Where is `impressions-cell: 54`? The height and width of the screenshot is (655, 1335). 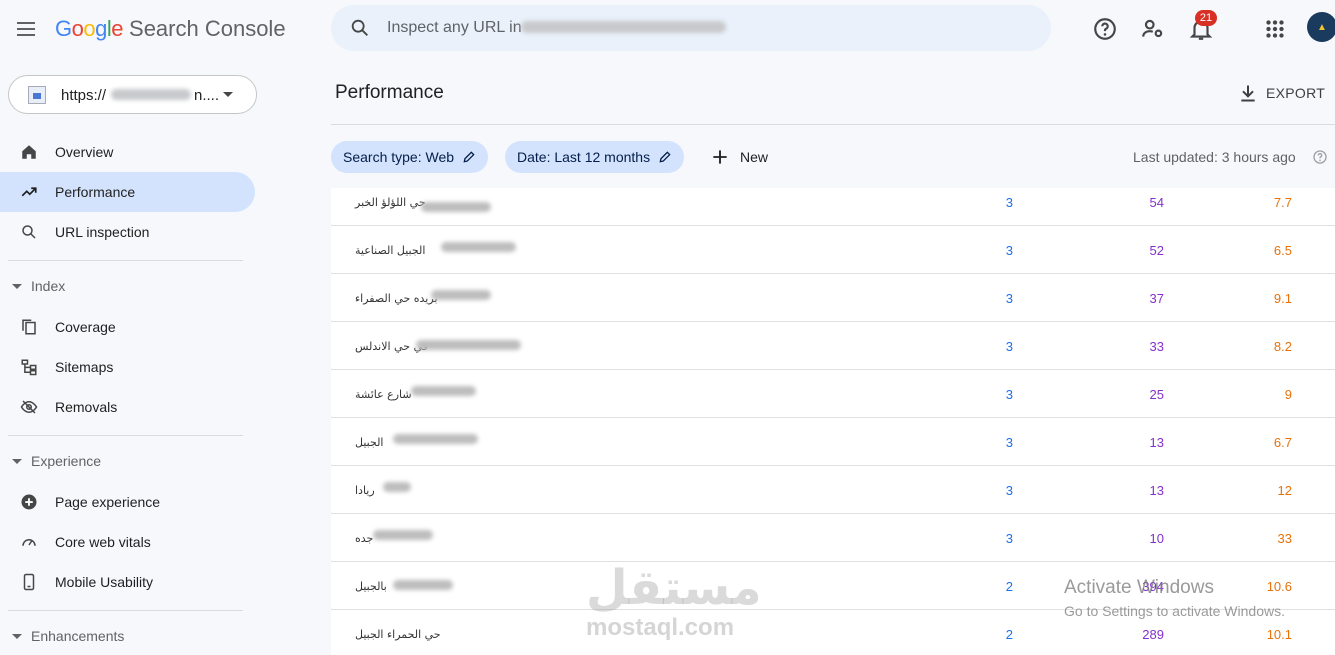 impressions-cell: 54 is located at coordinates (1156, 202).